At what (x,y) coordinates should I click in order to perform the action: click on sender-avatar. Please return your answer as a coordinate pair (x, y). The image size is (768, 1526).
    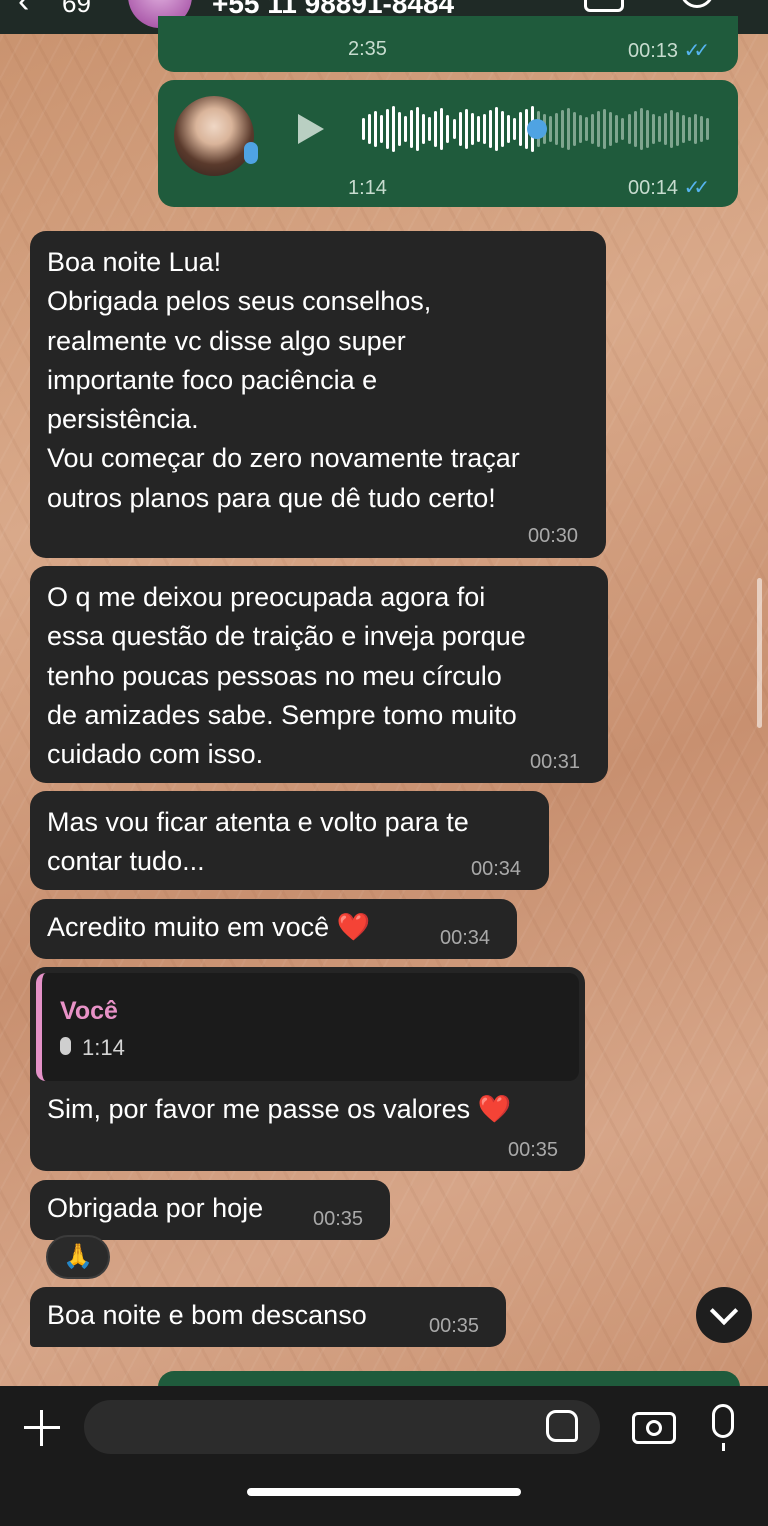
    Looking at the image, I should click on (214, 136).